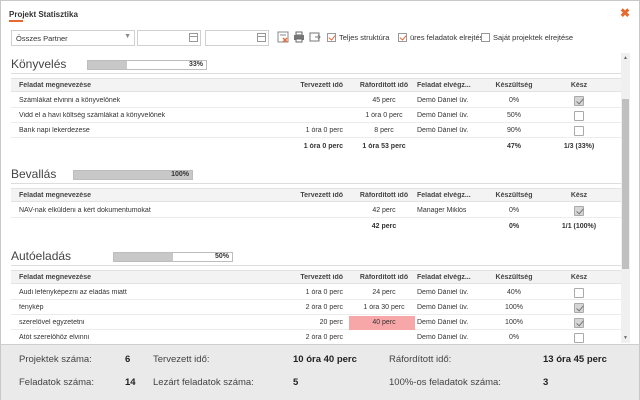  What do you see at coordinates (384, 100) in the screenshot?
I see `task-spent: 45 perc` at bounding box center [384, 100].